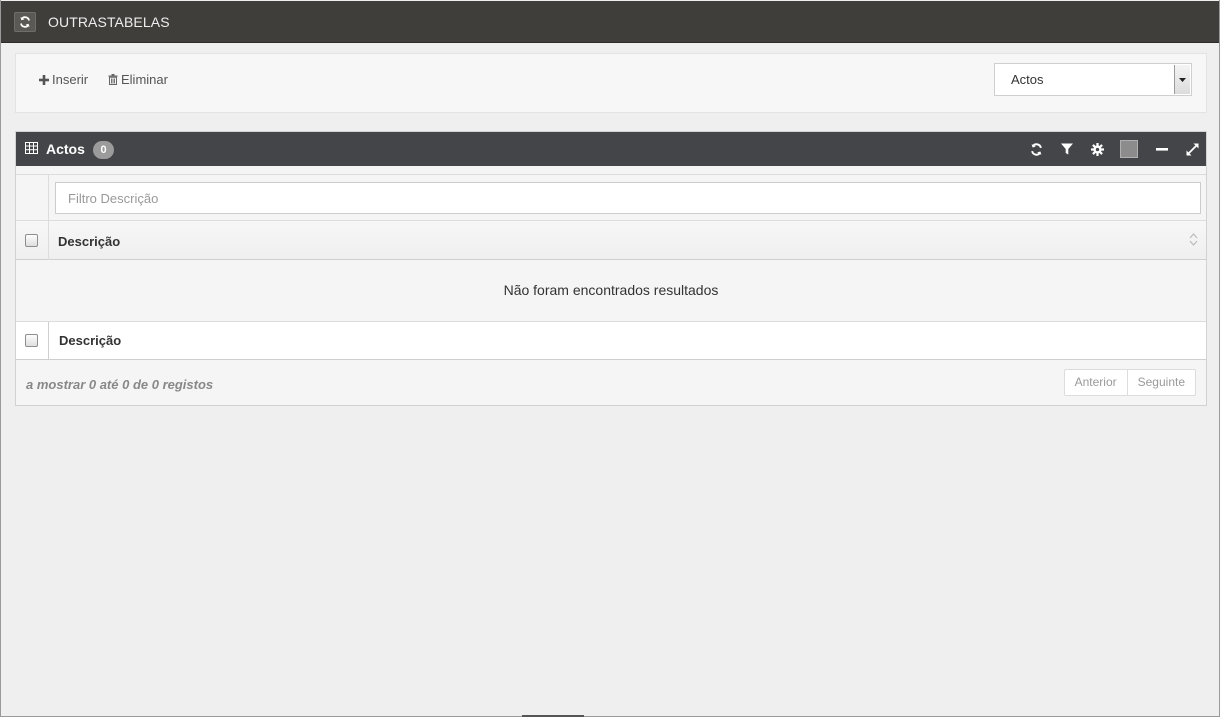 This screenshot has width=1220, height=717. Describe the element at coordinates (144, 79) in the screenshot. I see `delete-label: Eliminar` at that location.